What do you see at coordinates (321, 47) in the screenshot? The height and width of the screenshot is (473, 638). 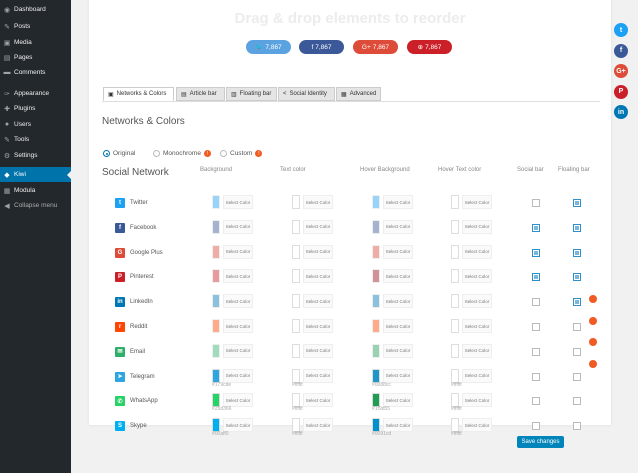 I see `share-preview-facebook: f 7,867` at bounding box center [321, 47].